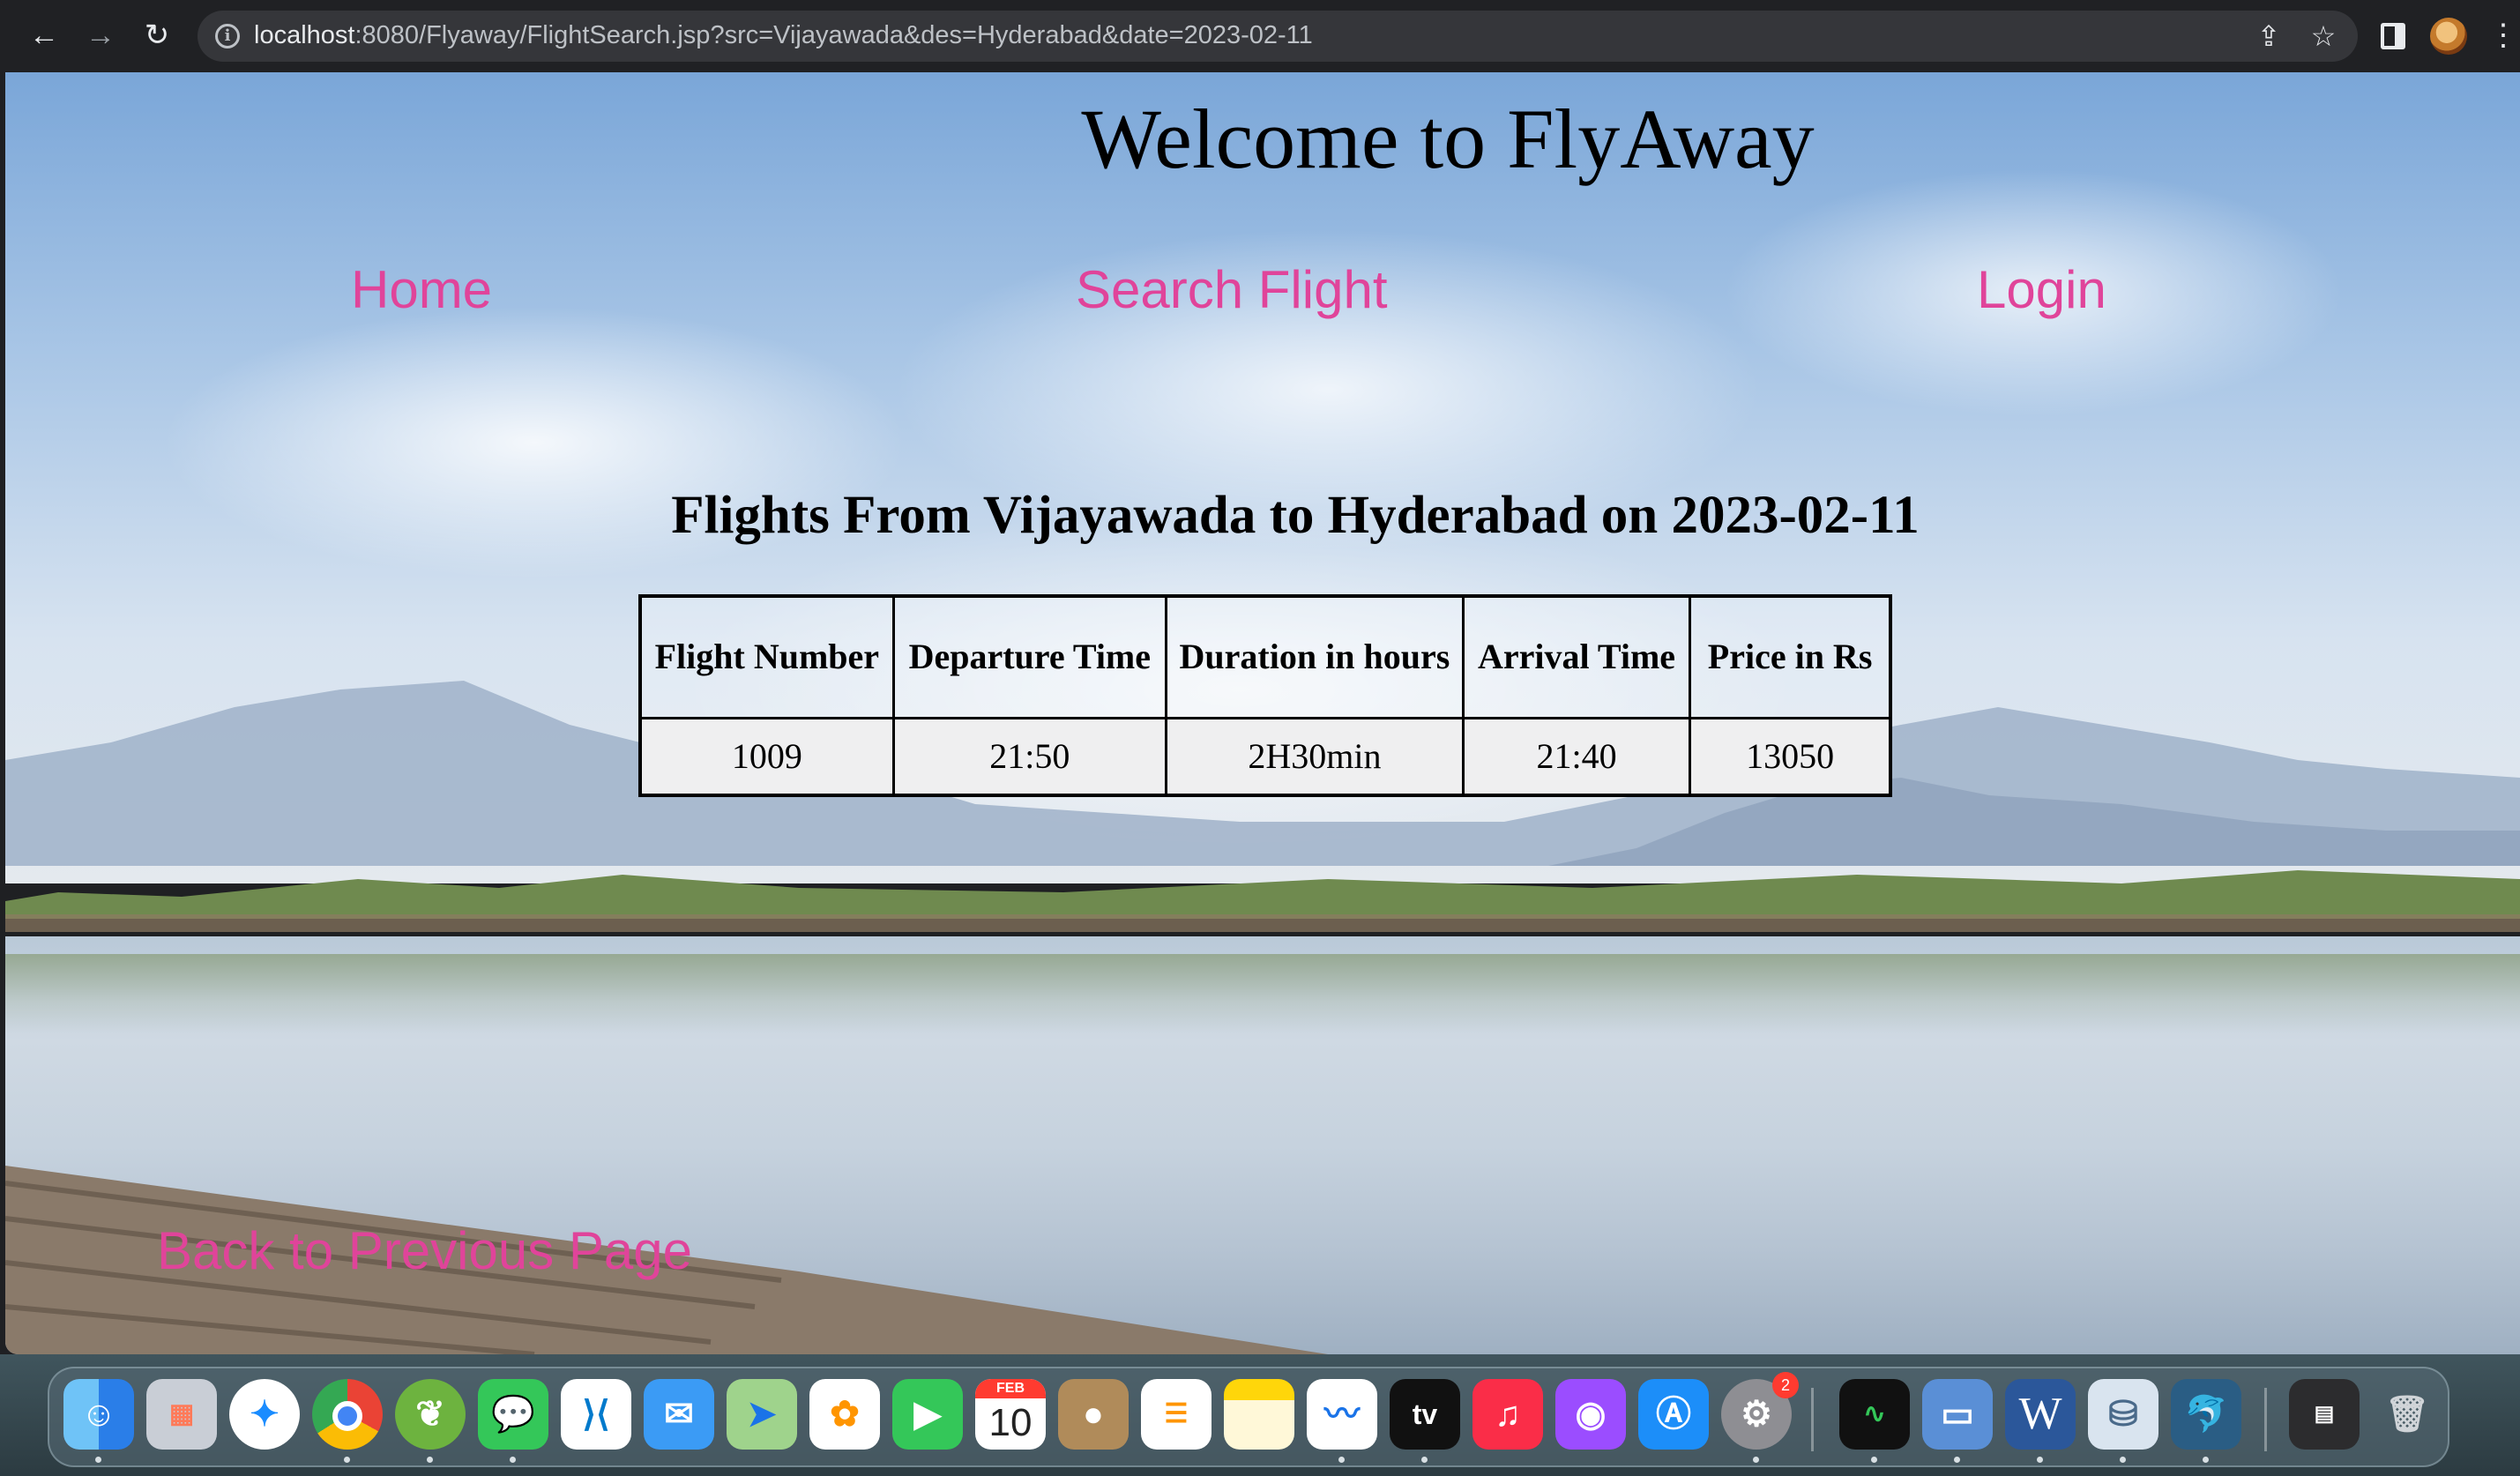 This screenshot has width=2520, height=1476. I want to click on url-host: localhost, so click(304, 35).